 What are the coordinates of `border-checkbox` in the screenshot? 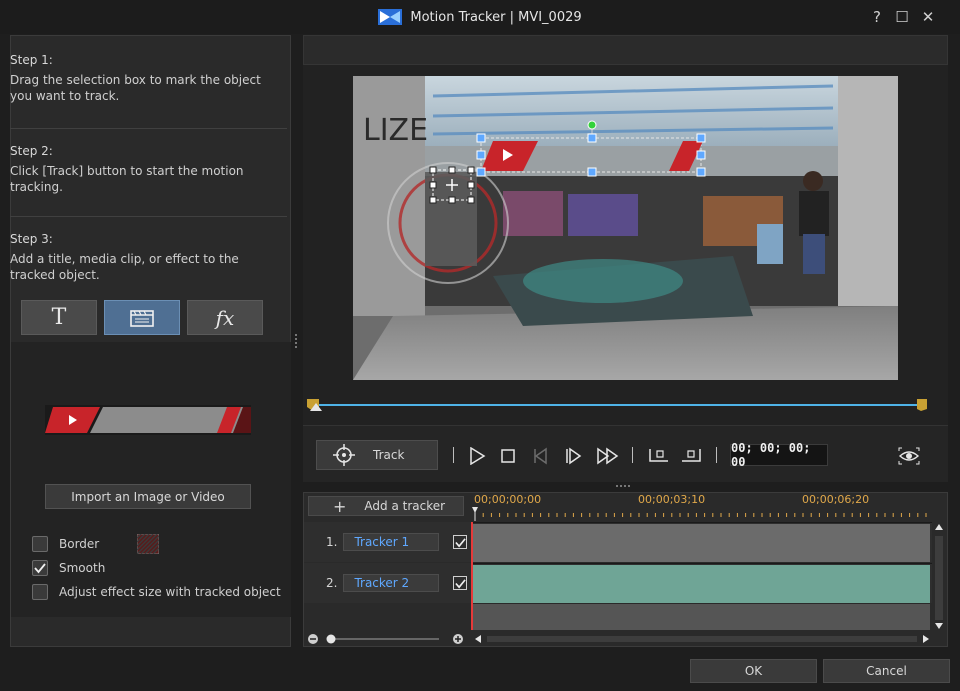 It's located at (40, 544).